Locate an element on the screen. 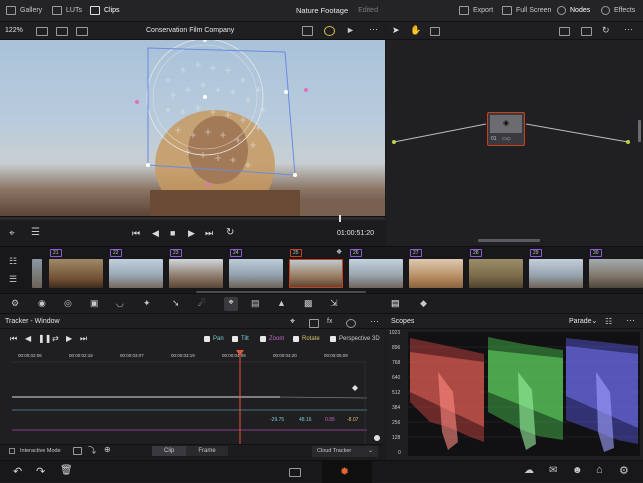  nodes-button: Nodes is located at coordinates (573, 10).